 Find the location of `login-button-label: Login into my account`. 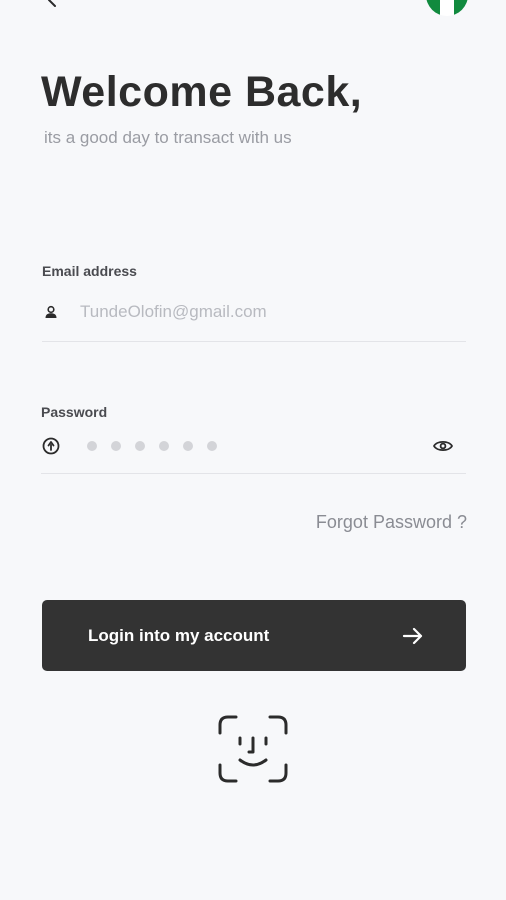

login-button-label: Login into my account is located at coordinates (179, 635).